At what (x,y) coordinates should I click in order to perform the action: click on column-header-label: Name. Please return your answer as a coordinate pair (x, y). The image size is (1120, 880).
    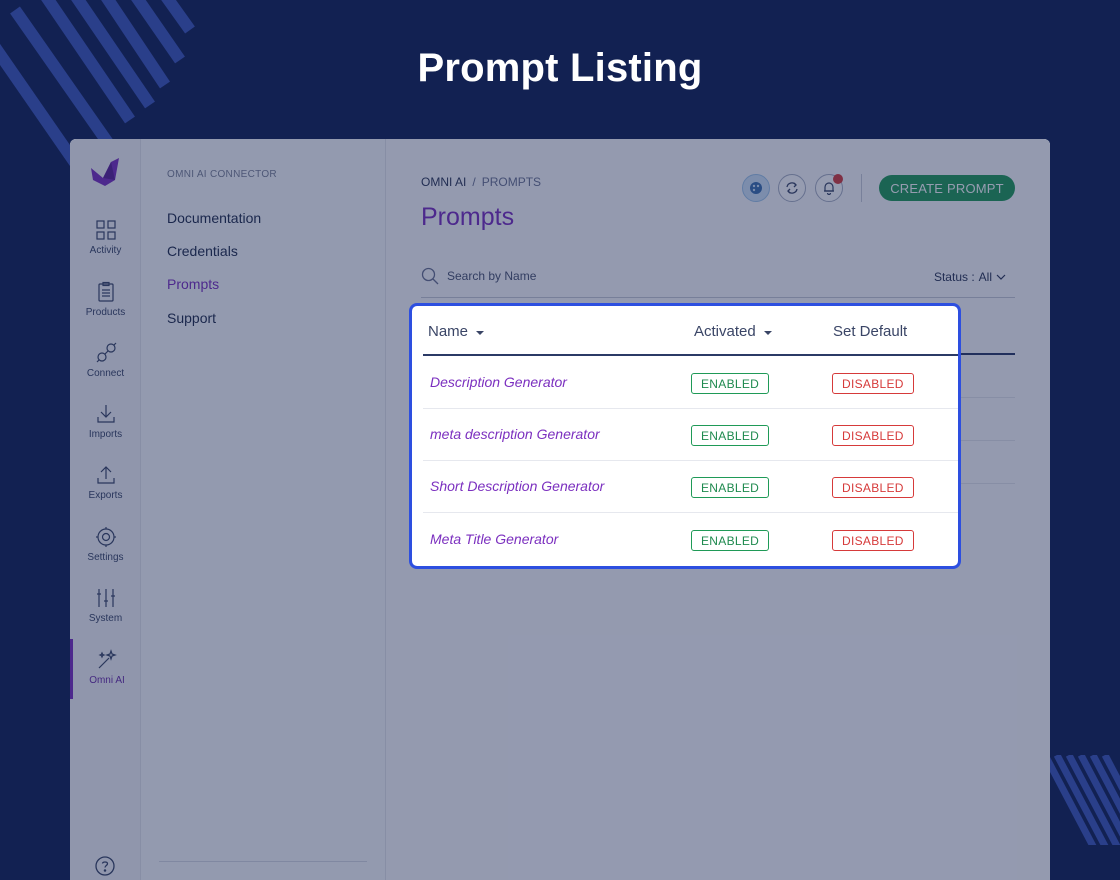
    Looking at the image, I should click on (448, 331).